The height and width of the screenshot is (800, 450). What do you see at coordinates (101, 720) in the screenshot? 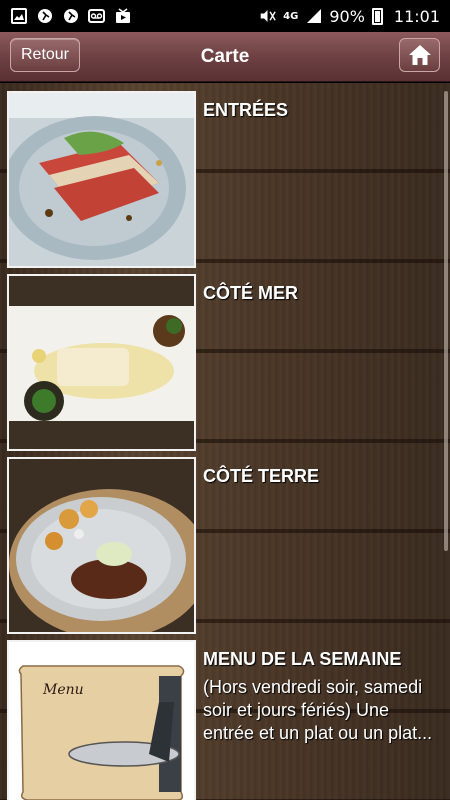
I see `menu-semaine-image: Menu` at bounding box center [101, 720].